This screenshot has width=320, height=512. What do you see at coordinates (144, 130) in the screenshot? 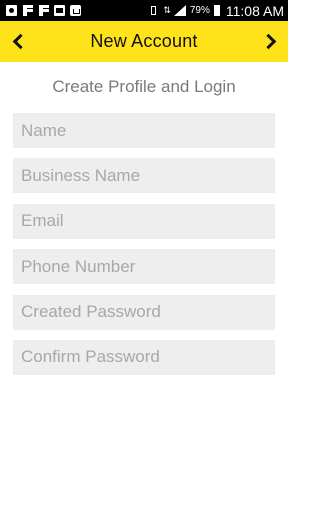
I see `name-field` at bounding box center [144, 130].